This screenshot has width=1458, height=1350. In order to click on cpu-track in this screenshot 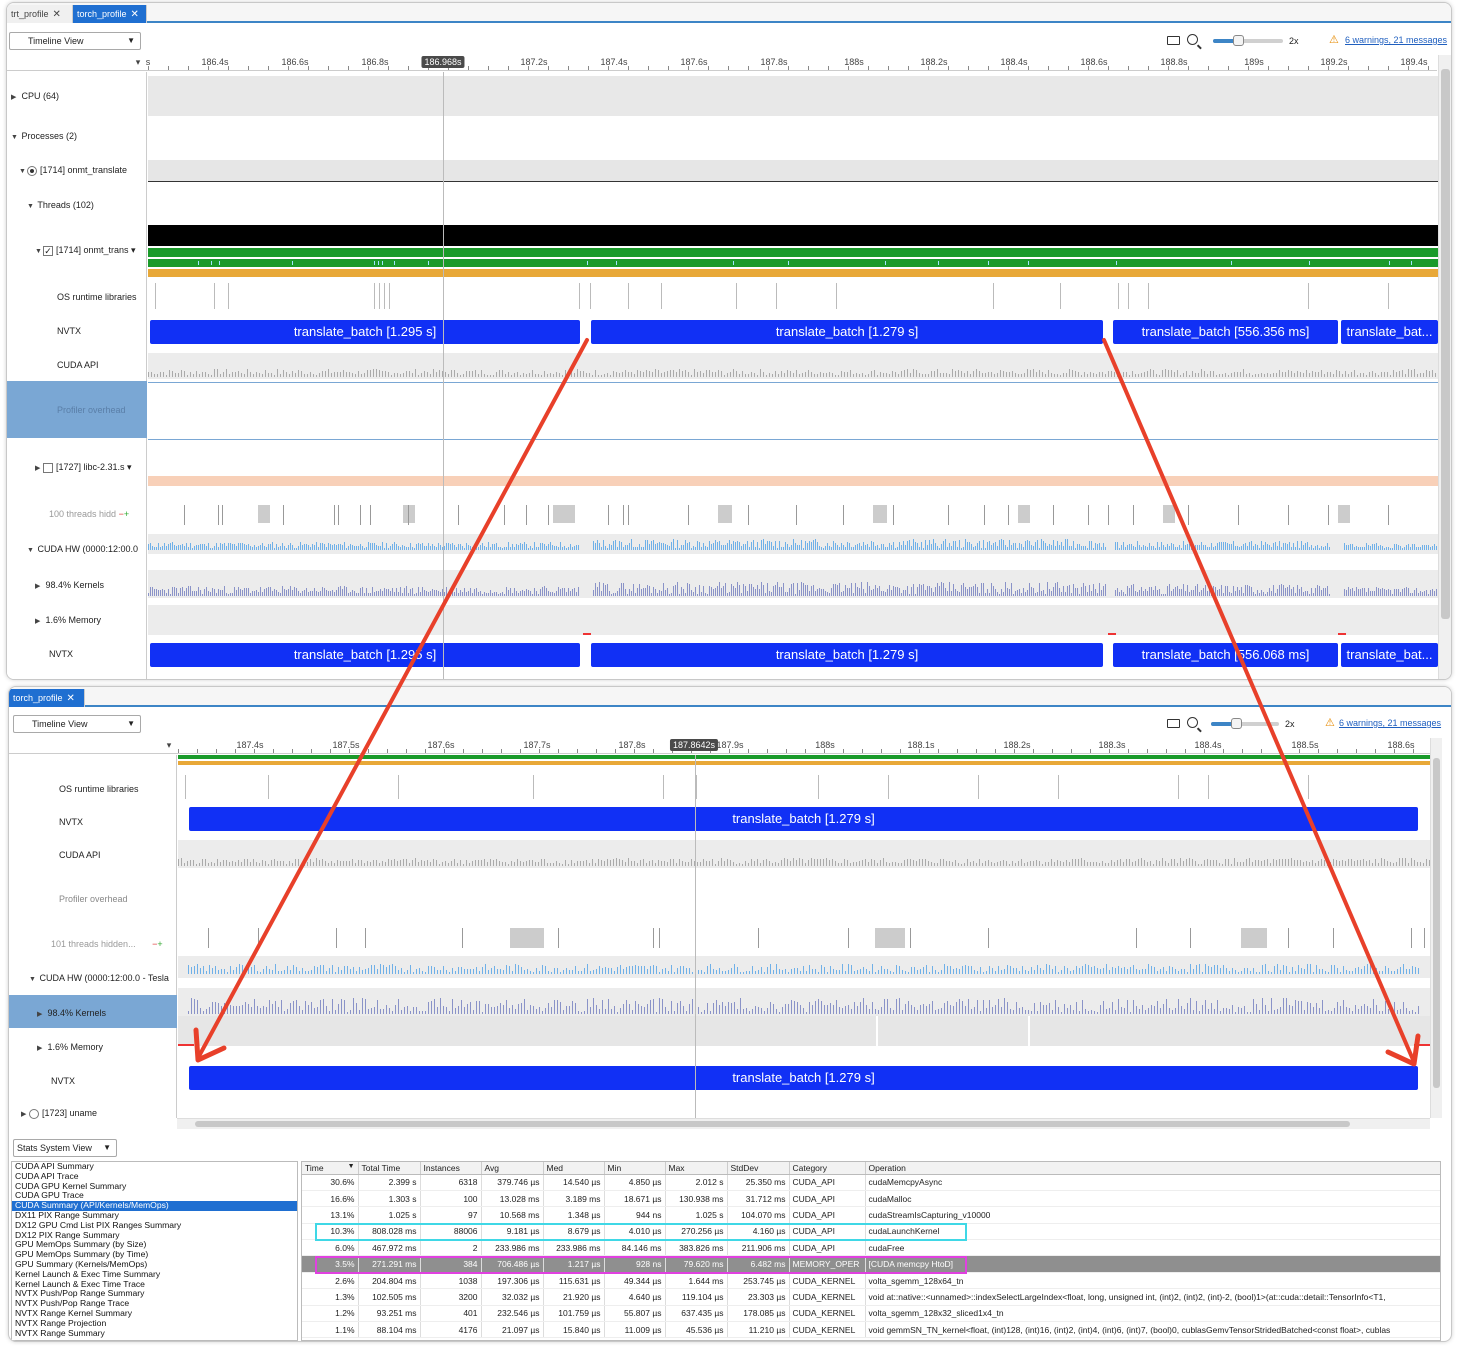, I will do `click(793, 96)`.